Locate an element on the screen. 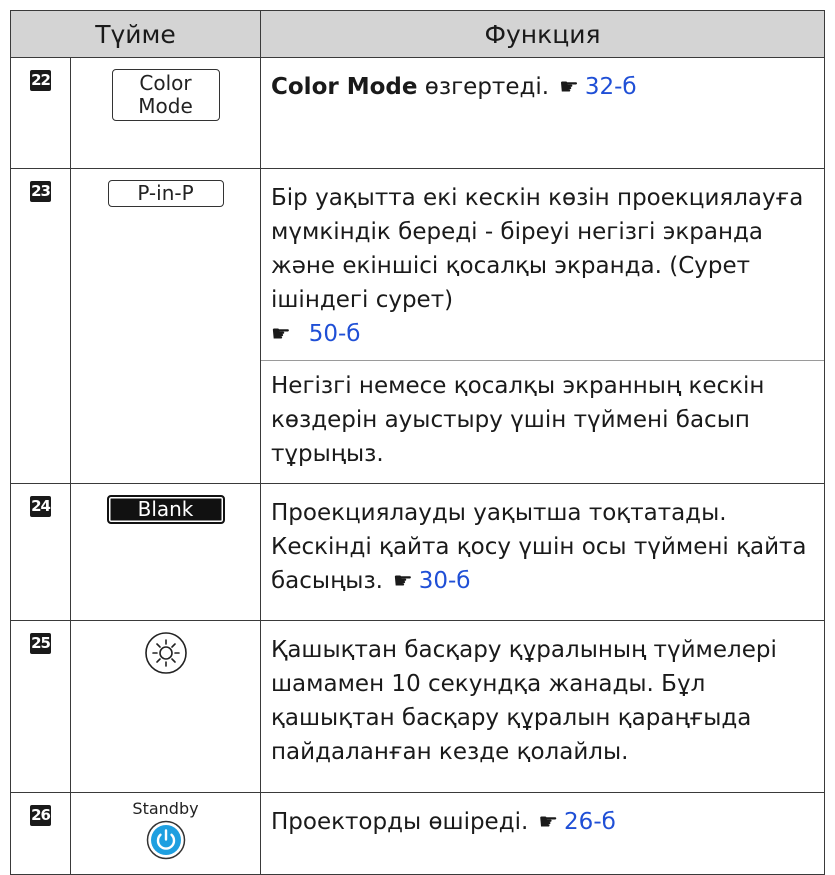  row-number-badge: 26 is located at coordinates (40, 815).